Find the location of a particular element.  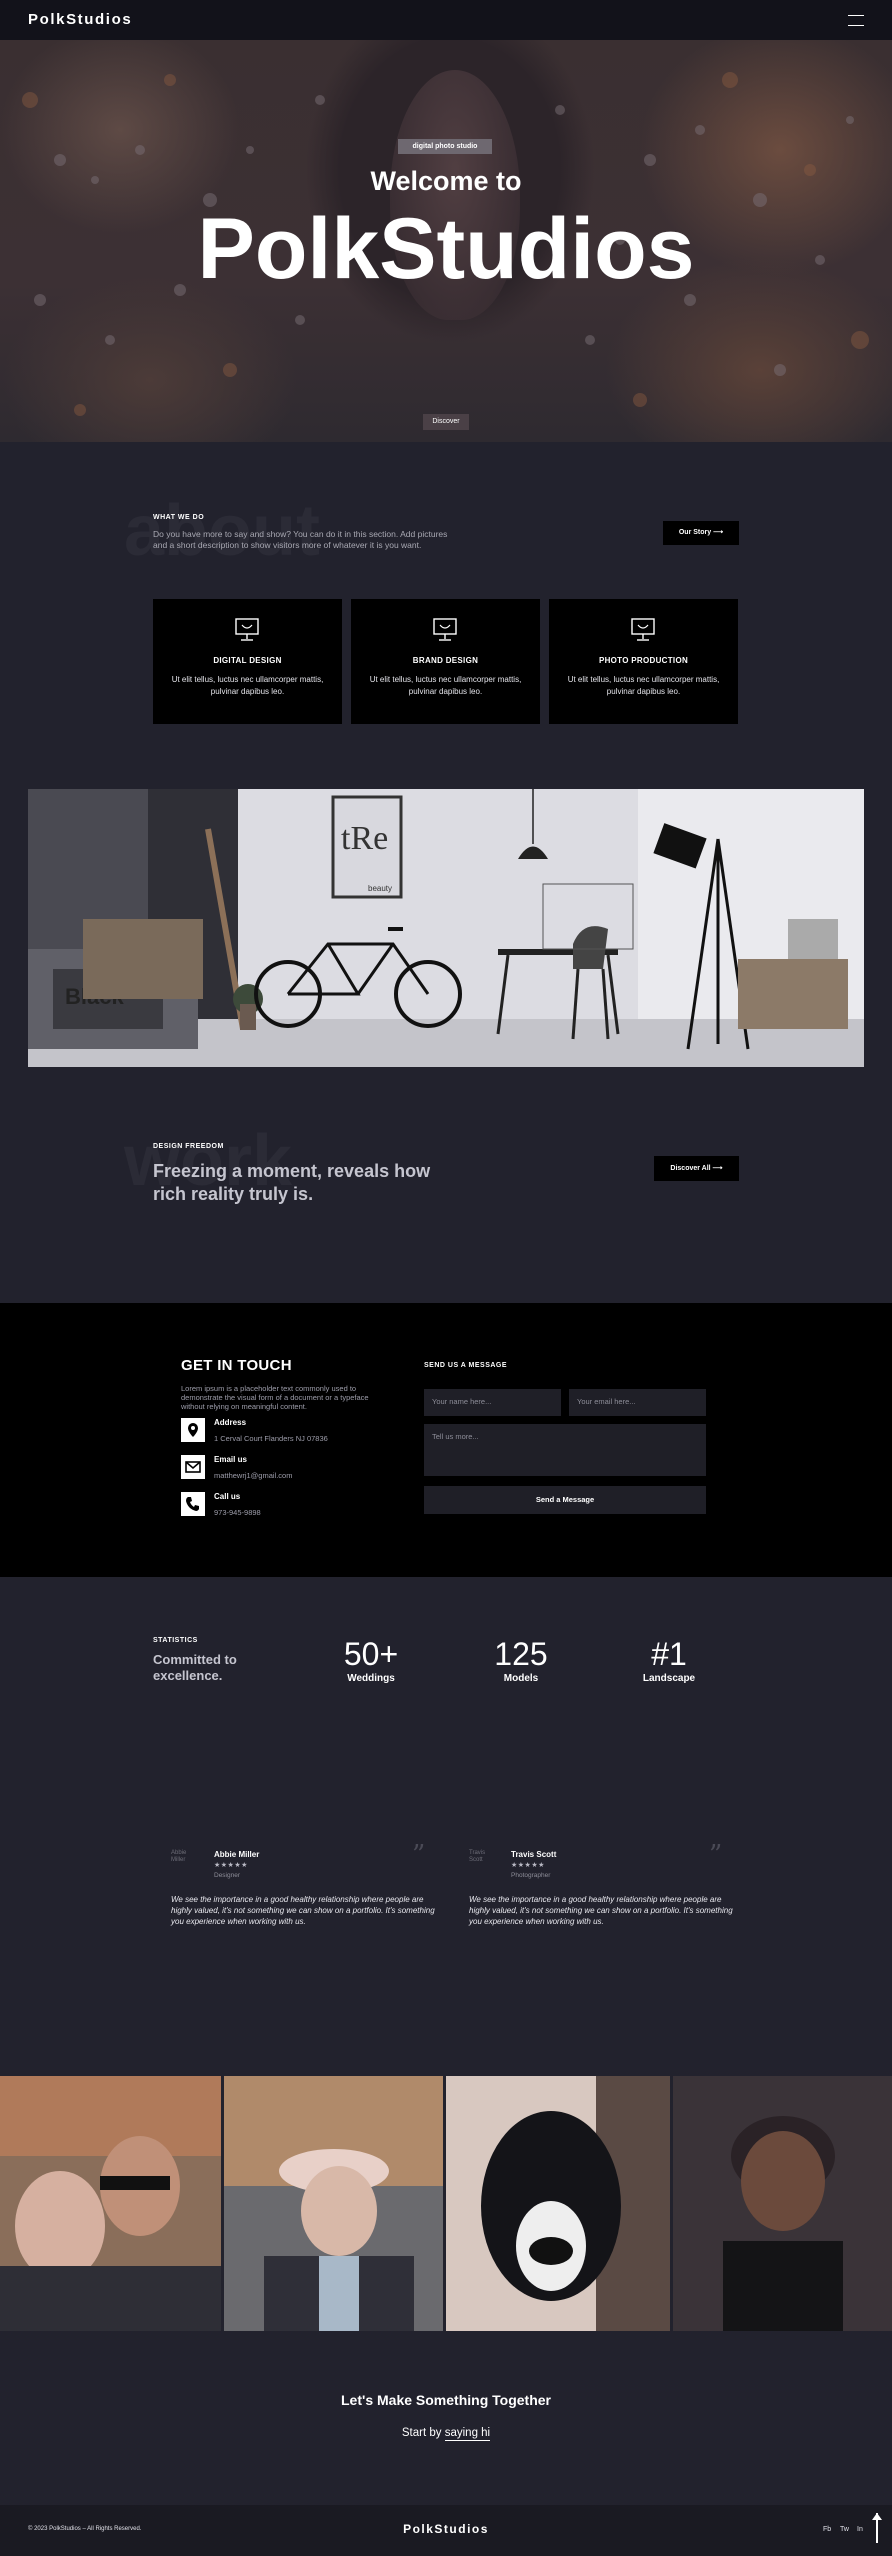

send-message-label: SEND US A MESSAGE is located at coordinates (466, 1365).